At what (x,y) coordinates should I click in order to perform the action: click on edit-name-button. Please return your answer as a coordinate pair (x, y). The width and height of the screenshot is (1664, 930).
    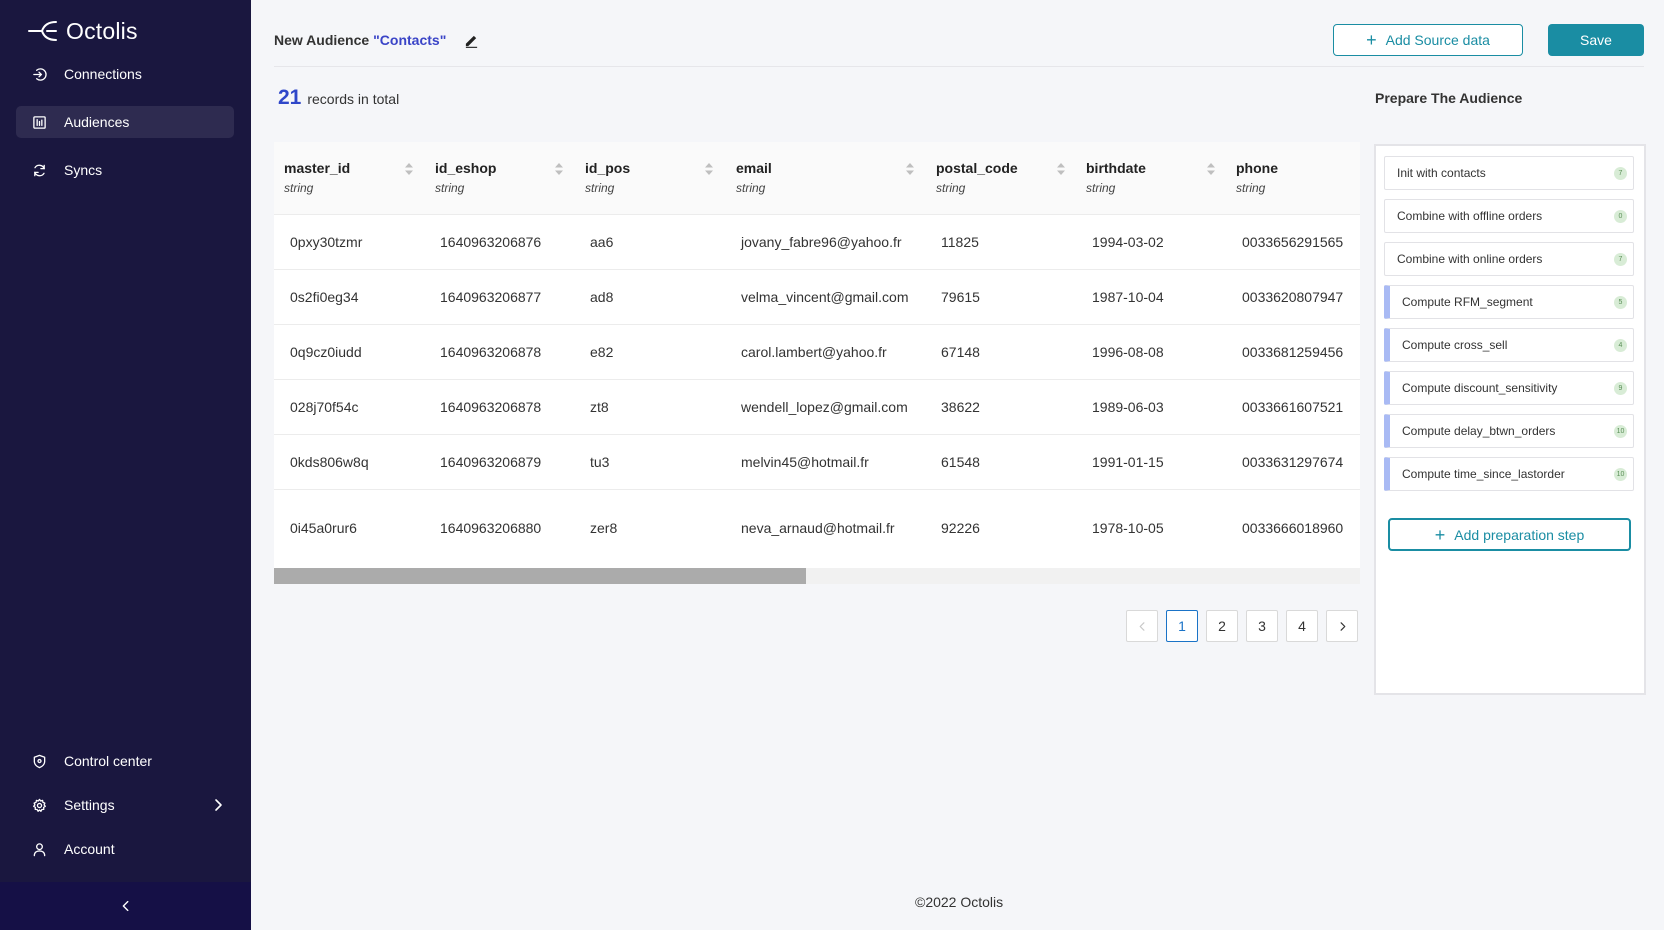
    Looking at the image, I should click on (472, 40).